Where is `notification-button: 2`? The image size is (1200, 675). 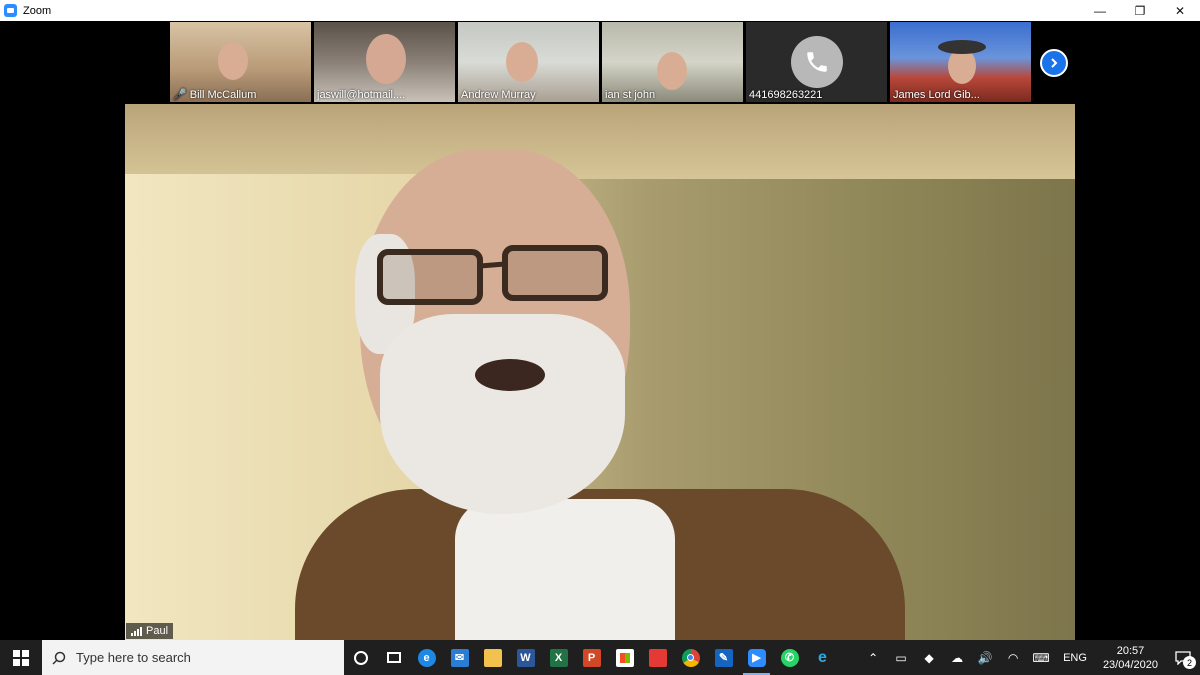
notification-button: 2 is located at coordinates (1183, 657).